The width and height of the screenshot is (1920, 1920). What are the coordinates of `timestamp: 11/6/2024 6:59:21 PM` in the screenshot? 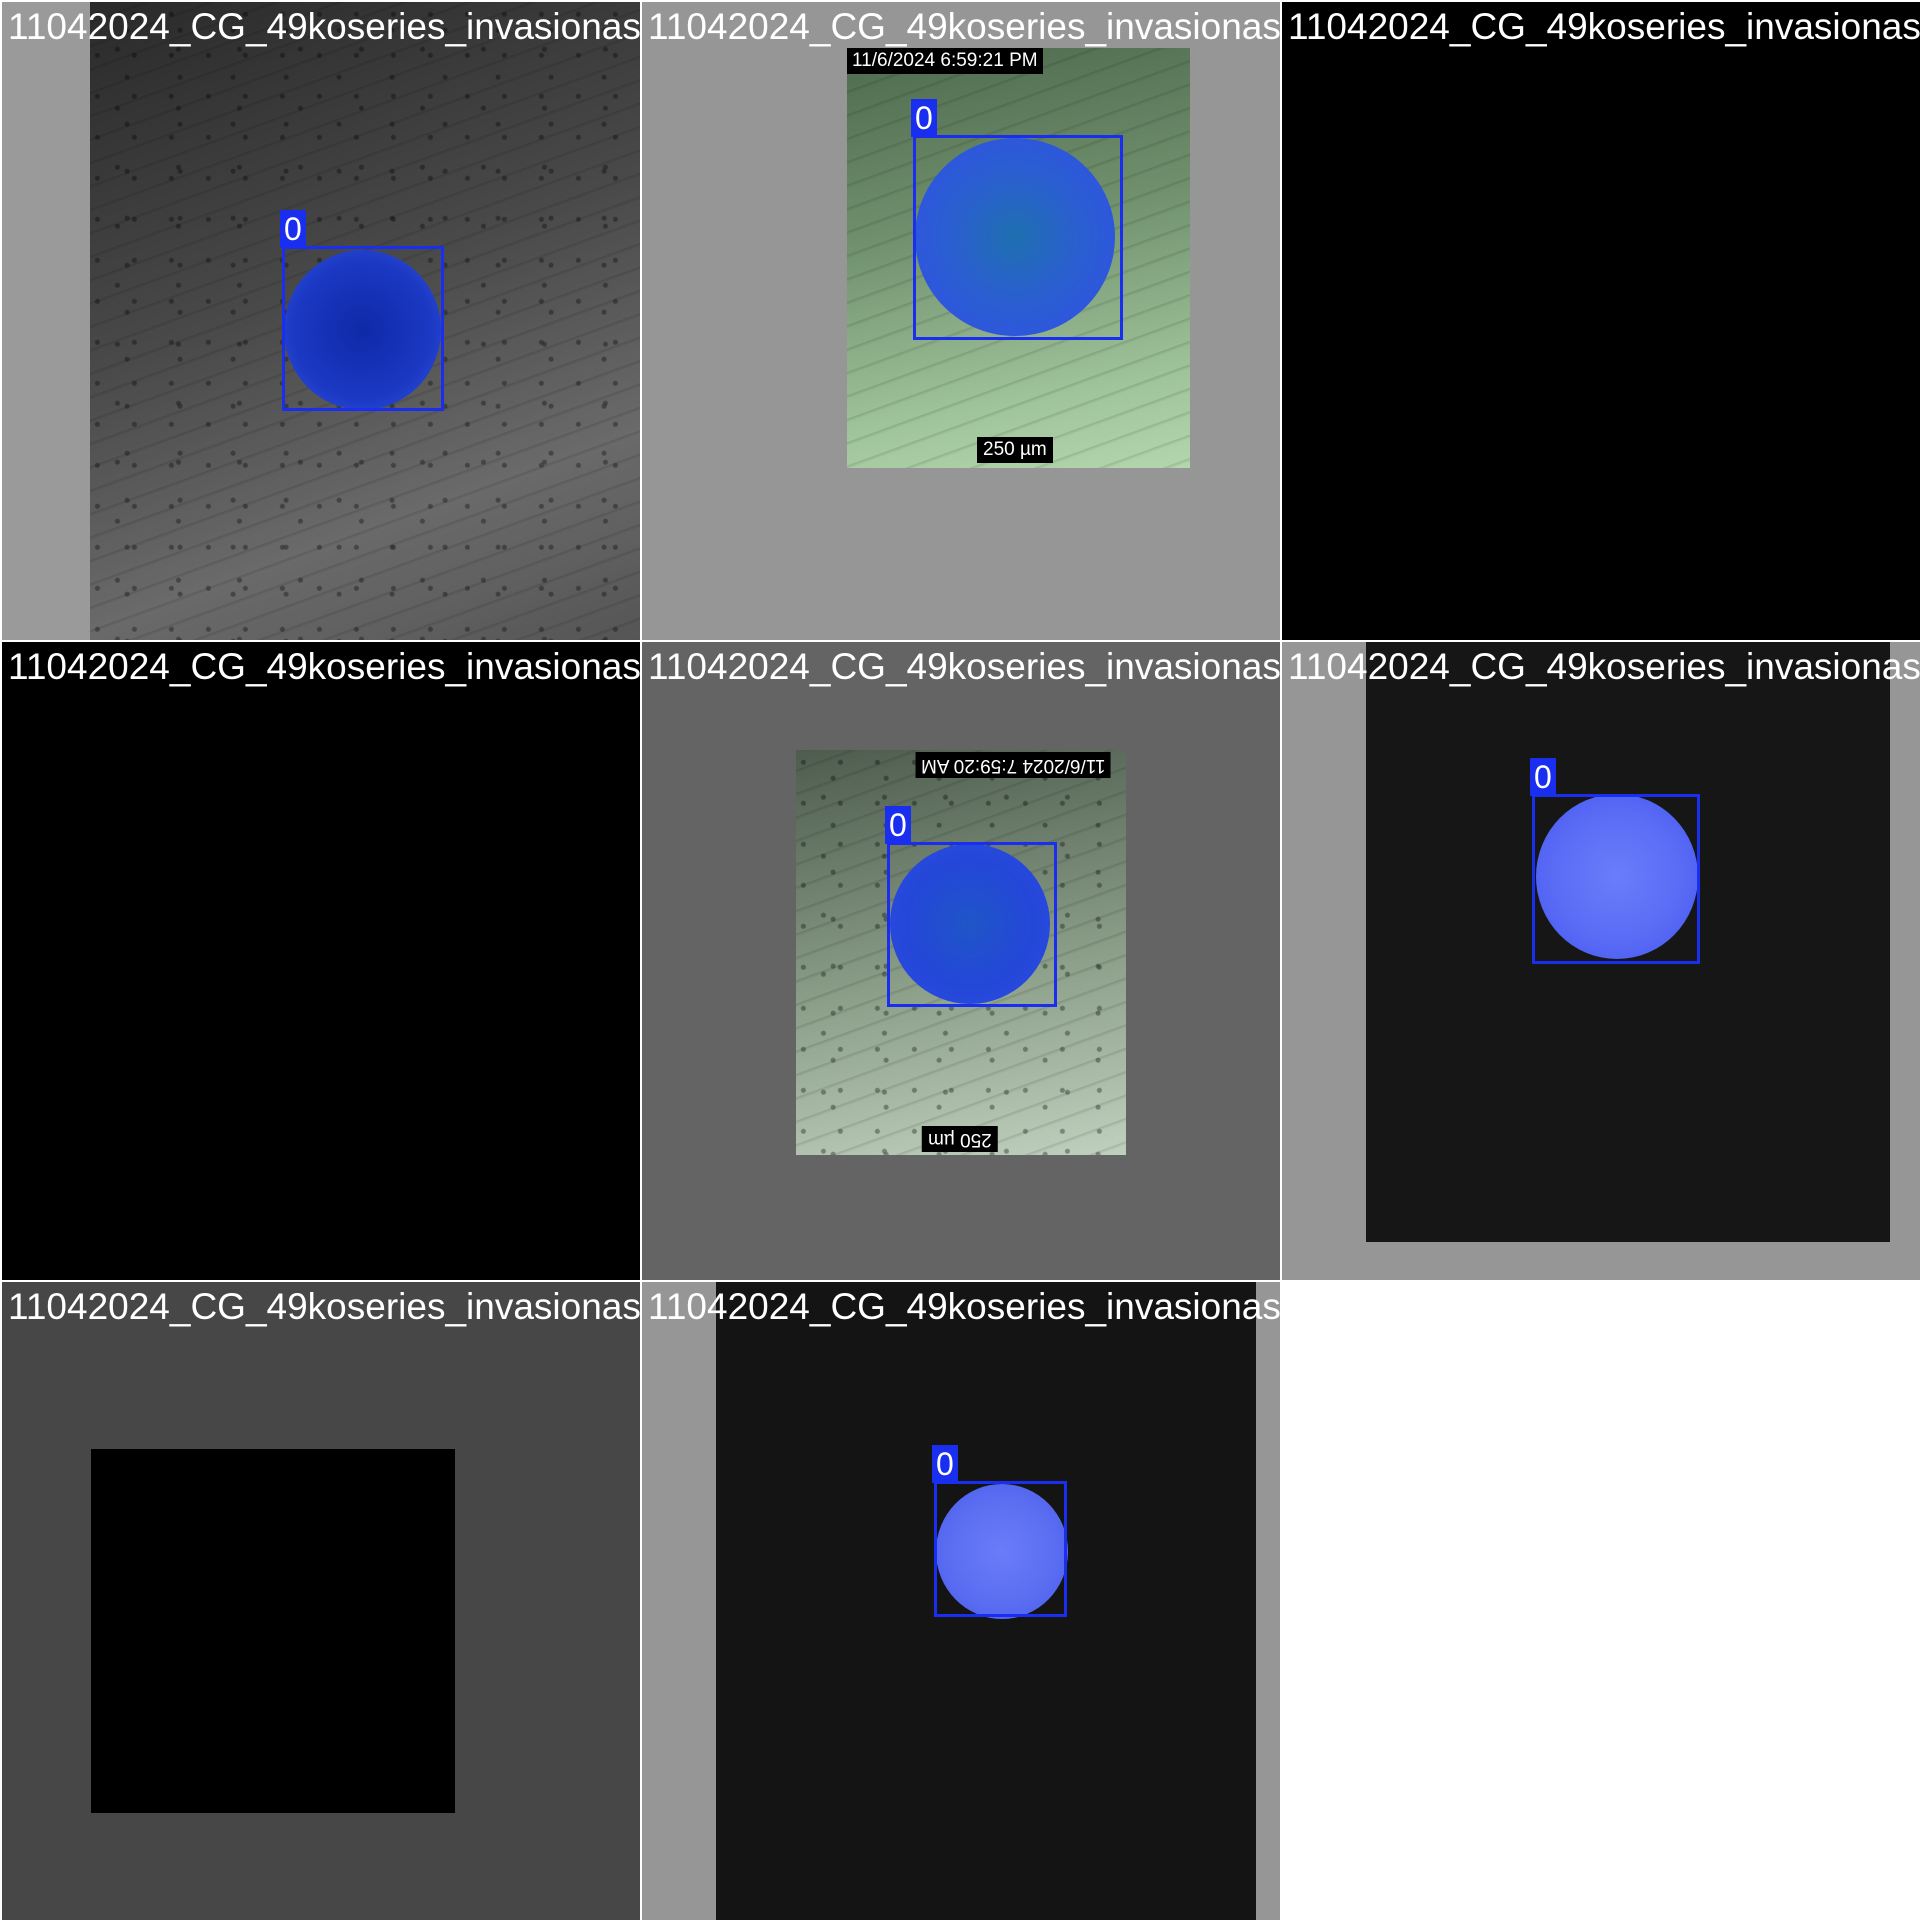 It's located at (945, 61).